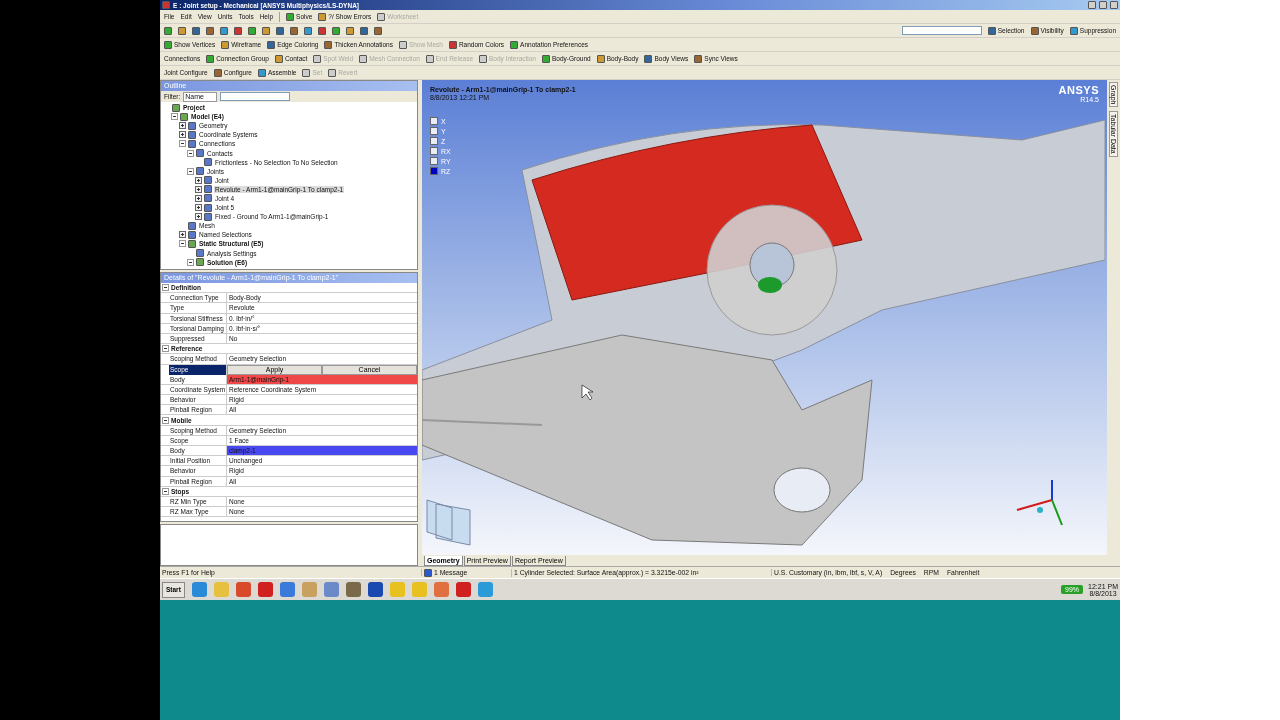 The image size is (1280, 720). What do you see at coordinates (1092, 5) in the screenshot?
I see `minimize-icon` at bounding box center [1092, 5].